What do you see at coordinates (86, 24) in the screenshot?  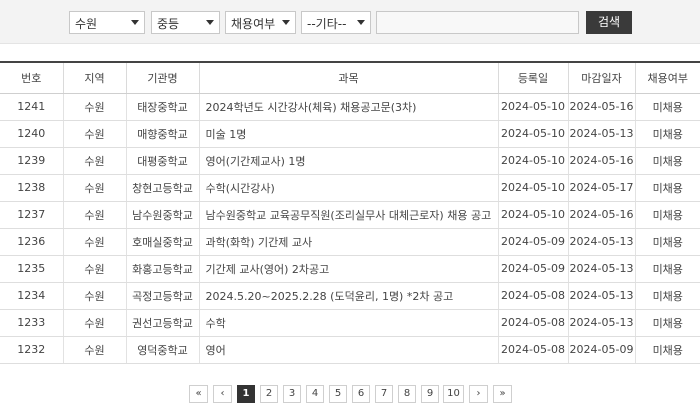 I see `region-select-value: 수원` at bounding box center [86, 24].